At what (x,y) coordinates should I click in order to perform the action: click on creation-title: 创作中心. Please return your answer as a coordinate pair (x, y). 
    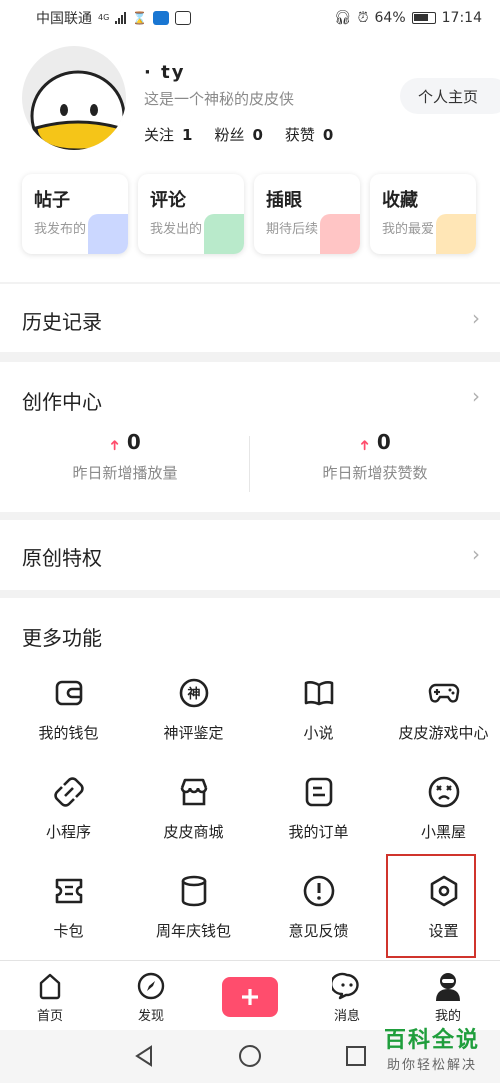
    Looking at the image, I should click on (62, 400).